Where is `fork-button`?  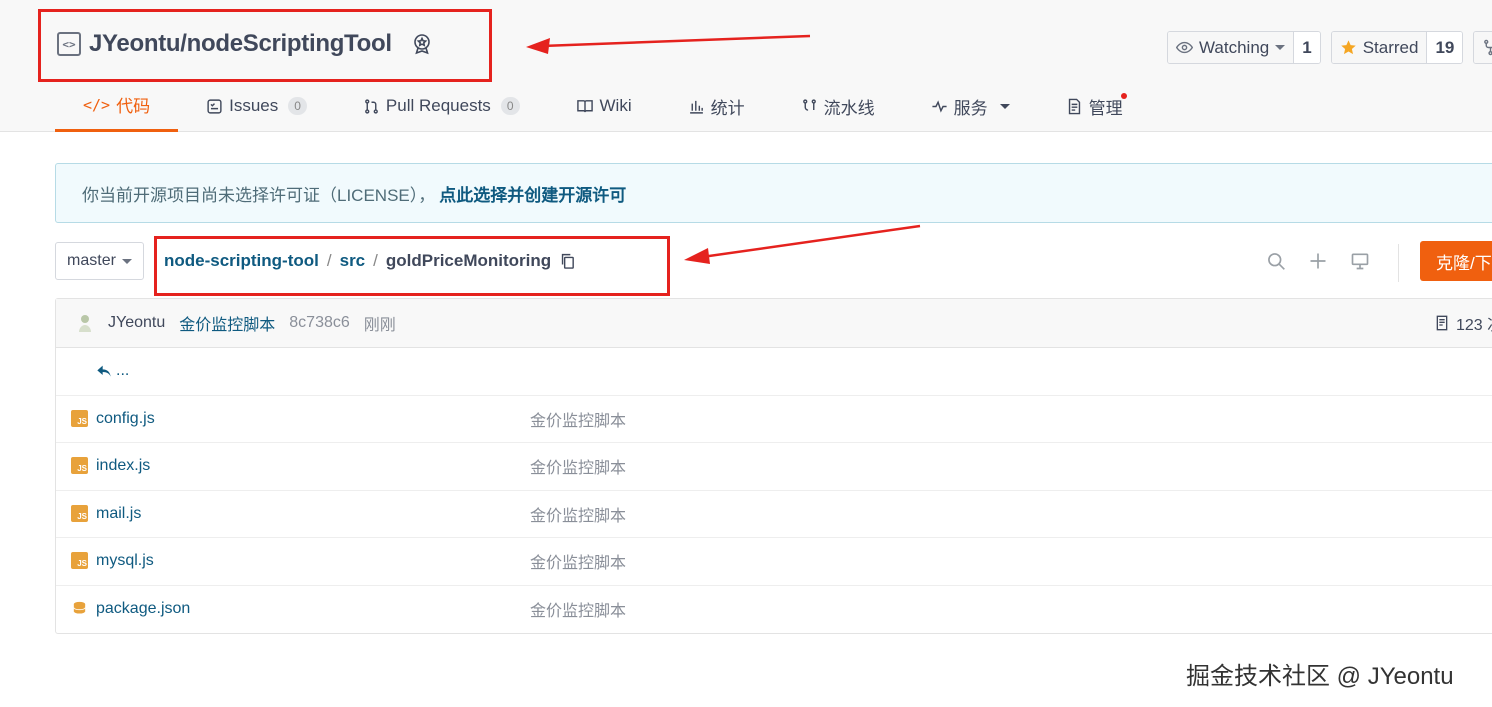 fork-button is located at coordinates (1483, 47).